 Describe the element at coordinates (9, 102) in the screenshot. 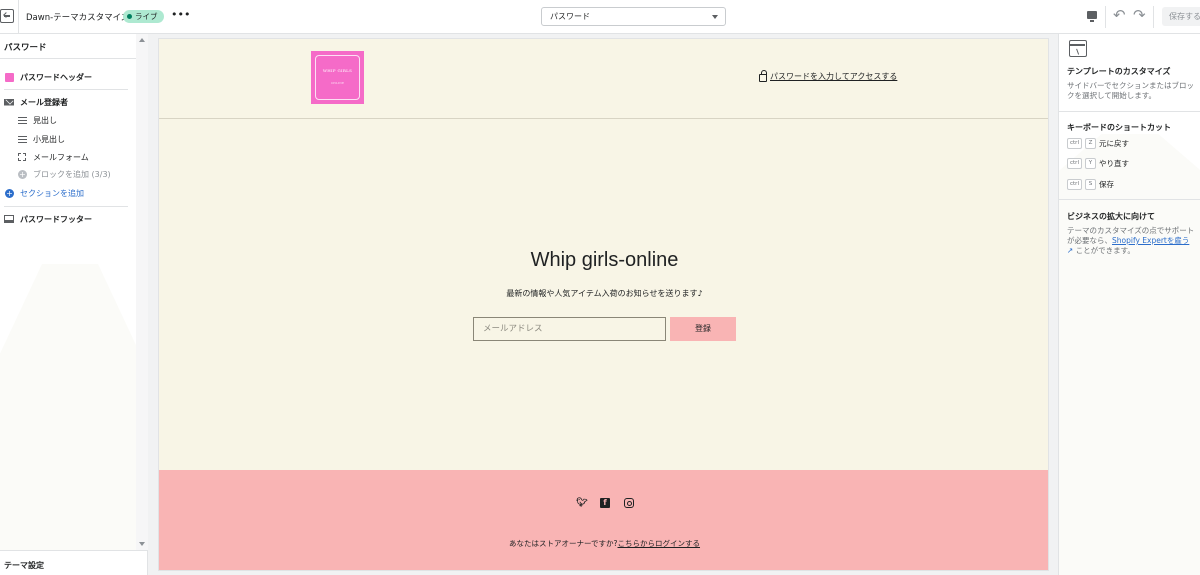

I see `mail-icon` at that location.